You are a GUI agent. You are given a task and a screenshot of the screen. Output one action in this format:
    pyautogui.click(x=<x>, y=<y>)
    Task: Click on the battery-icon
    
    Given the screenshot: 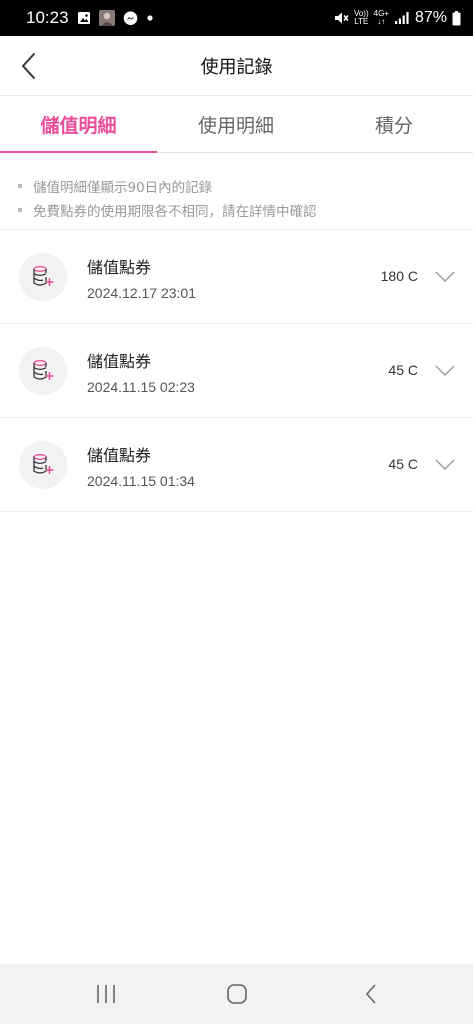 What is the action you would take?
    pyautogui.click(x=456, y=18)
    